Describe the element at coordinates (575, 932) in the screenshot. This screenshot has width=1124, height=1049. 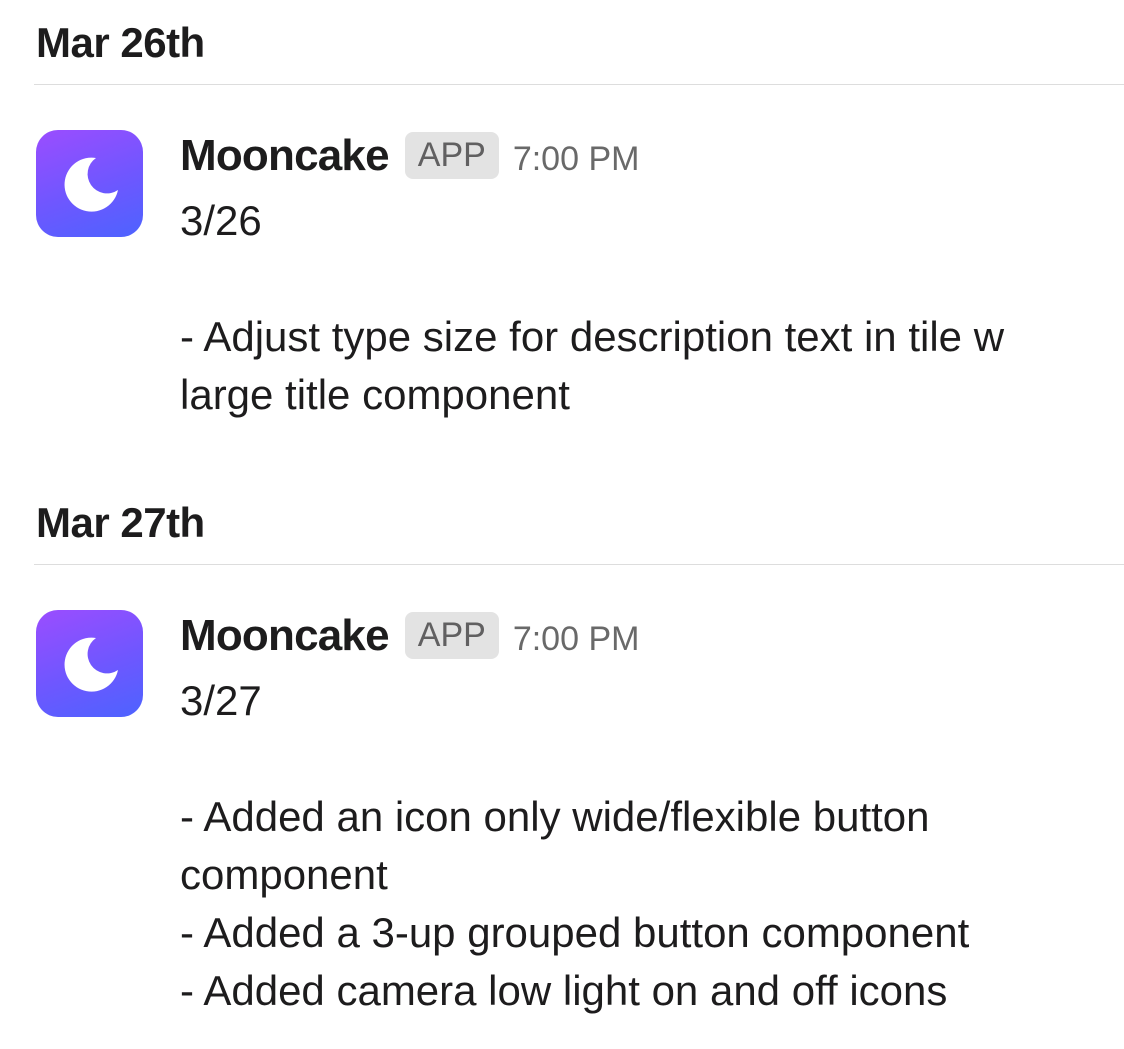
I see `message-line: - Added a 3-up grouped button component` at that location.